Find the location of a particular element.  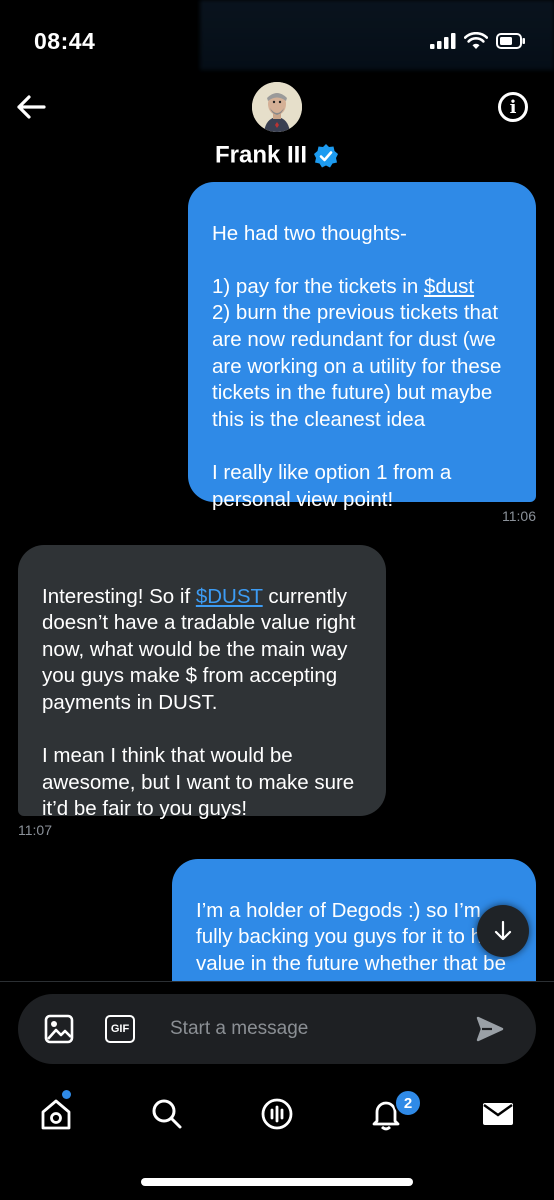

info-icon: i is located at coordinates (513, 107).